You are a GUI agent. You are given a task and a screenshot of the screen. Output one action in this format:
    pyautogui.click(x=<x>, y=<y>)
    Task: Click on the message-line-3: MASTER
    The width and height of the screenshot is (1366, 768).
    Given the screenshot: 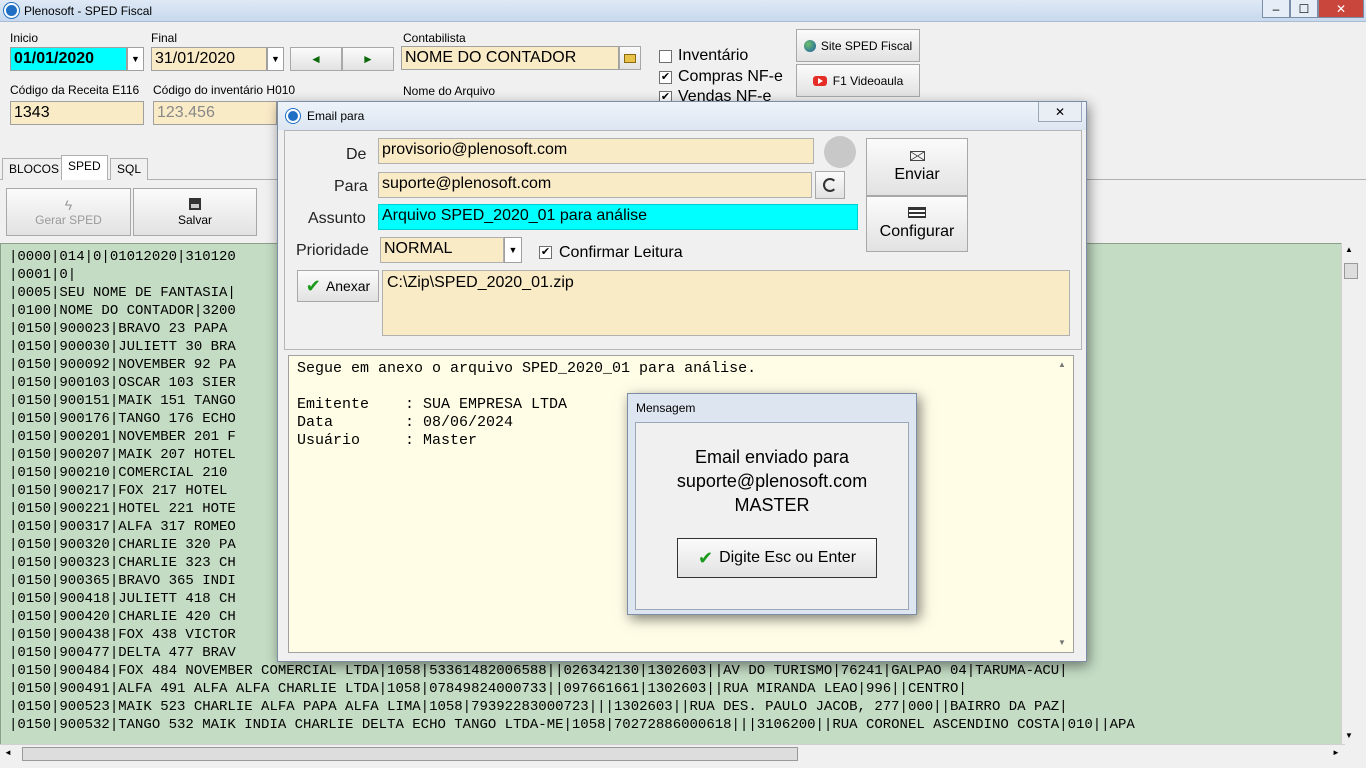 What is the action you would take?
    pyautogui.click(x=772, y=505)
    